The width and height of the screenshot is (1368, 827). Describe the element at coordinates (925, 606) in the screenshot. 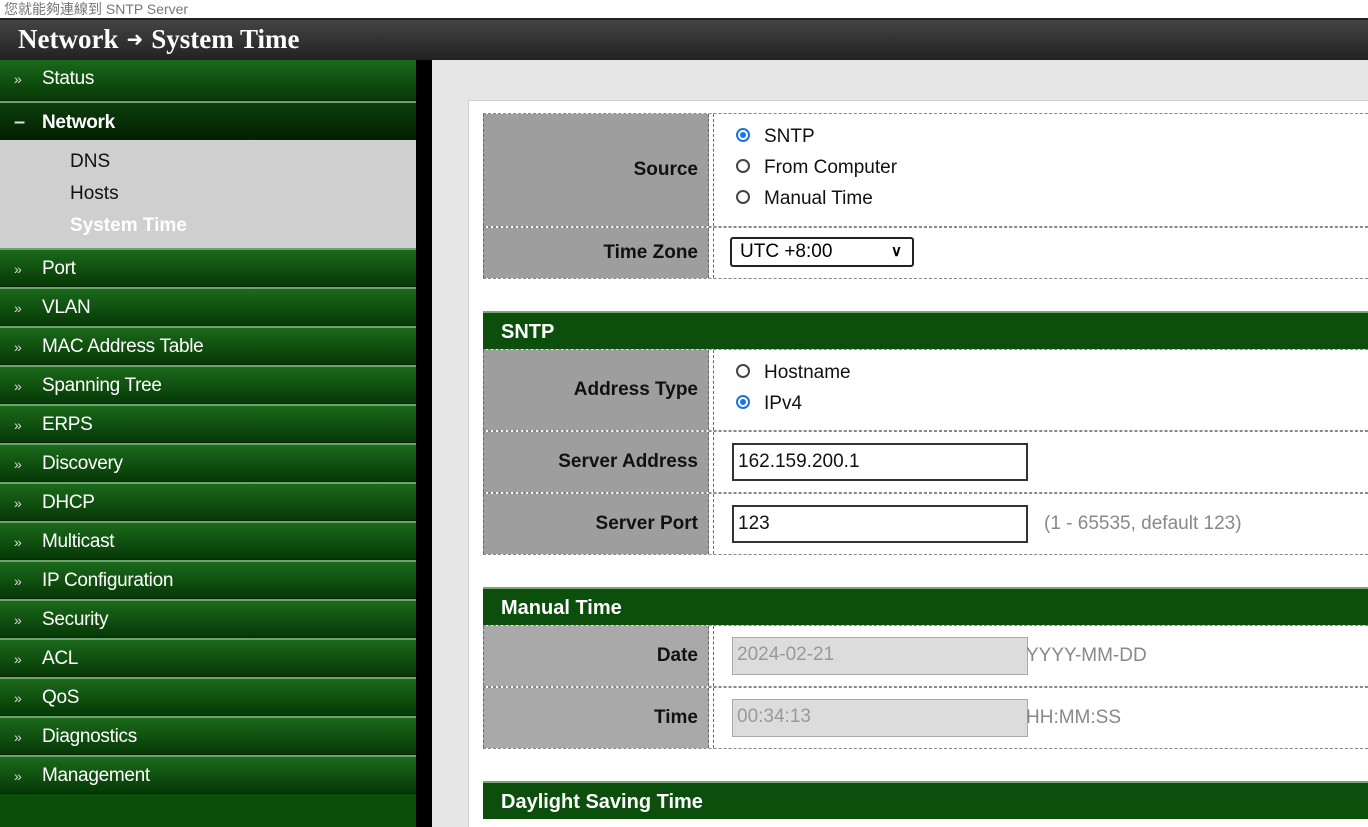

I see `manual-time-section-header: Manual Time` at that location.